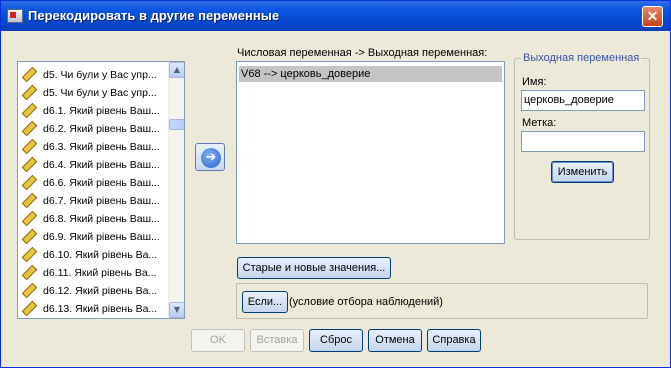 This screenshot has width=671, height=368. What do you see at coordinates (583, 100) in the screenshot?
I see `name-input: церковь_доверие` at bounding box center [583, 100].